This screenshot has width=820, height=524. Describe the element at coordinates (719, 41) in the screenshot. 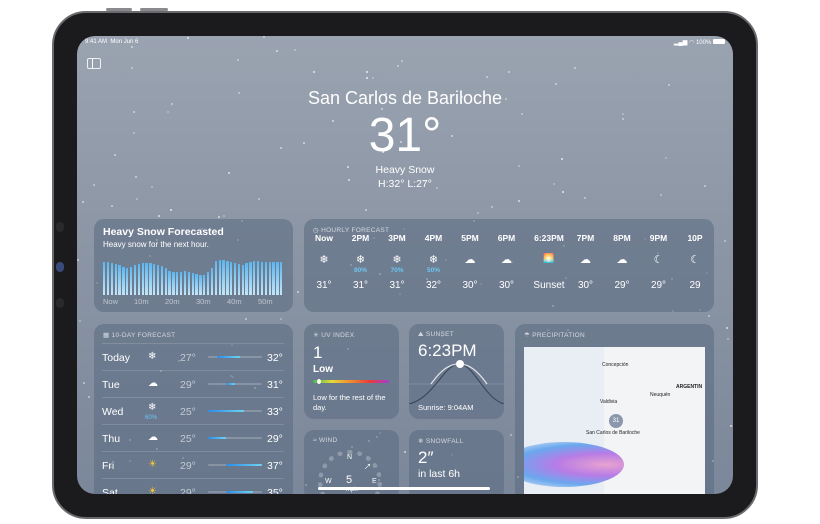

I see `battery-icon` at that location.